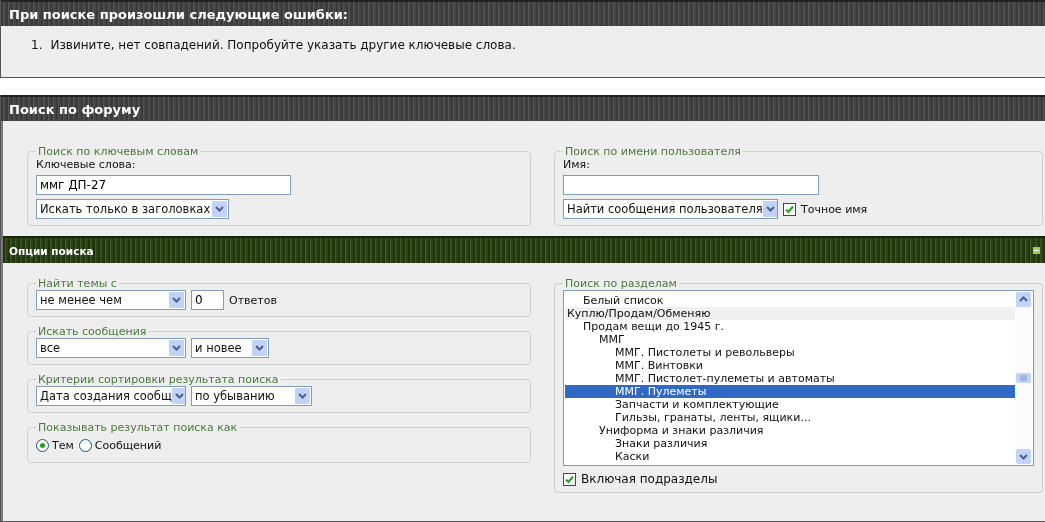 Image resolution: width=1045 pixels, height=522 pixels. I want to click on scroll-up-icon, so click(1023, 299).